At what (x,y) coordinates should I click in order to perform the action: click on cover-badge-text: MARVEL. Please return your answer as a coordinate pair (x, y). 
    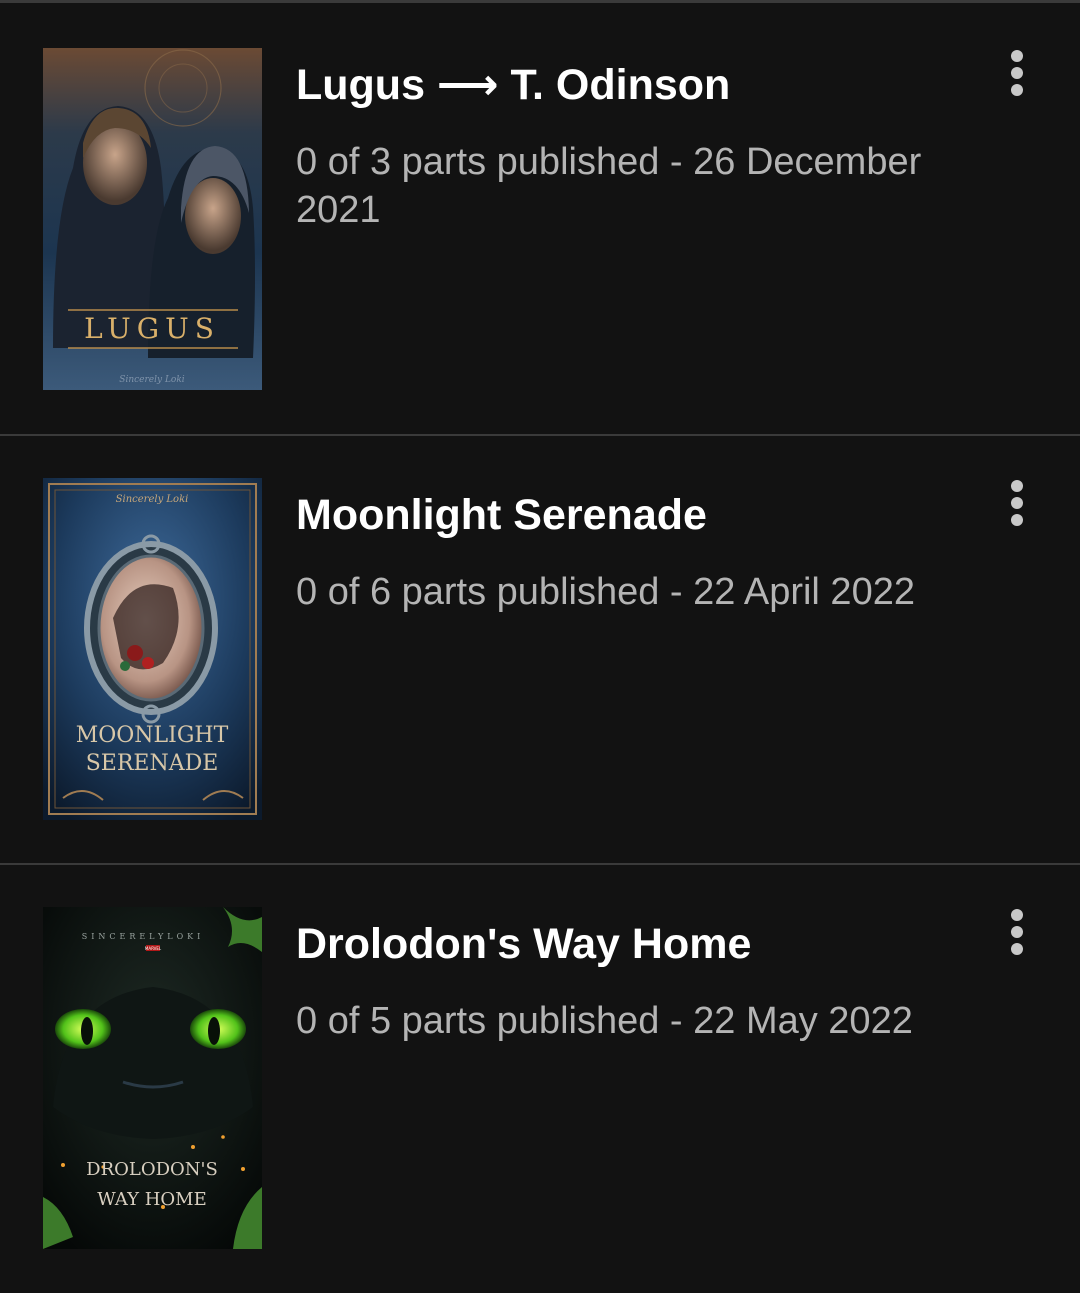
    Looking at the image, I should click on (153, 948).